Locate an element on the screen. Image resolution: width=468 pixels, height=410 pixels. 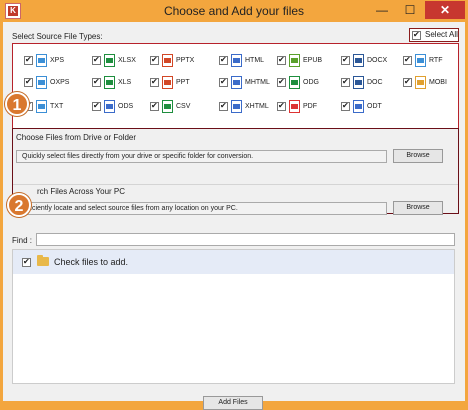
folder-icon is located at coordinates (43, 260).